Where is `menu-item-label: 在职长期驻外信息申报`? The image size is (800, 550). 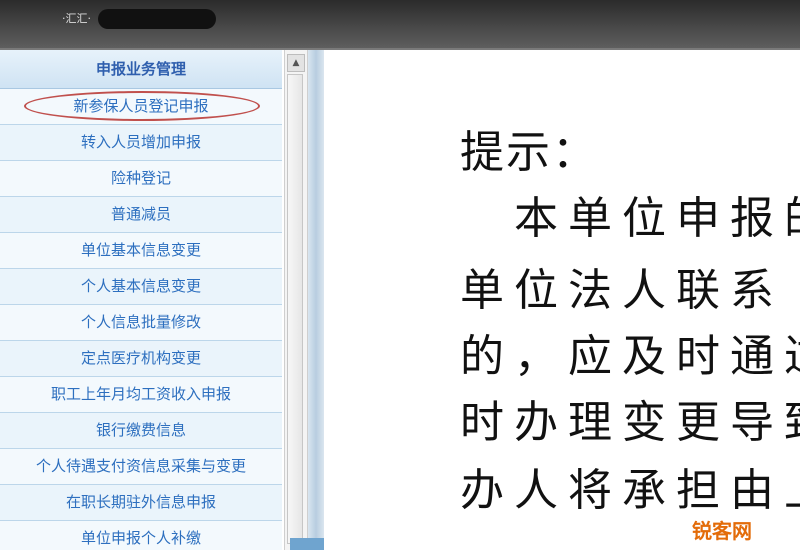
menu-item-label: 在职长期驻外信息申报 is located at coordinates (140, 502).